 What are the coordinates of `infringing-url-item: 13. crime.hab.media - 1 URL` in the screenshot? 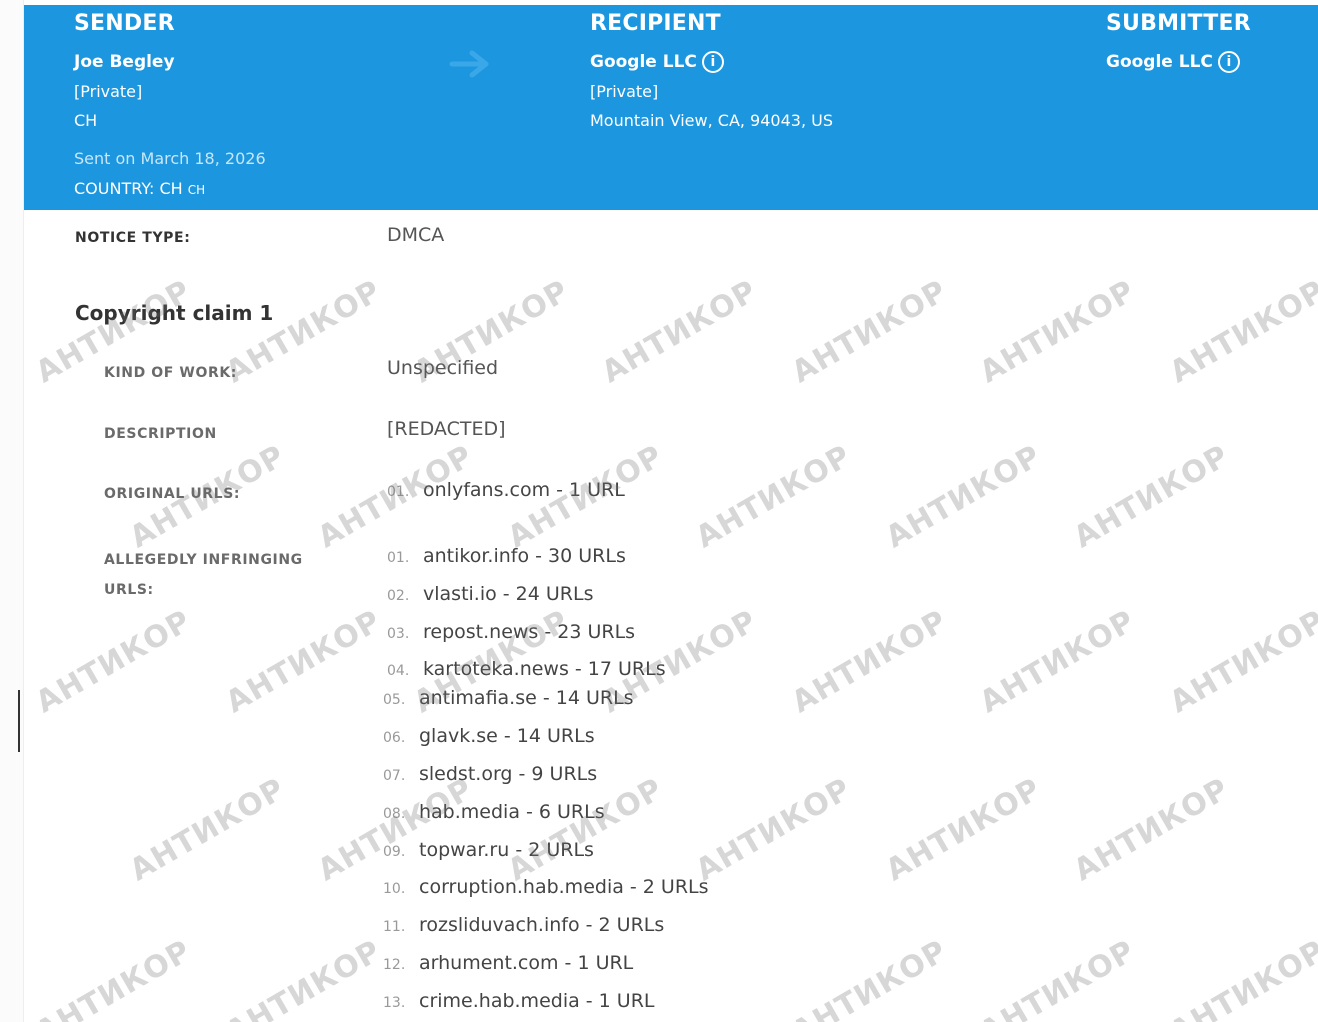 It's located at (519, 1001).